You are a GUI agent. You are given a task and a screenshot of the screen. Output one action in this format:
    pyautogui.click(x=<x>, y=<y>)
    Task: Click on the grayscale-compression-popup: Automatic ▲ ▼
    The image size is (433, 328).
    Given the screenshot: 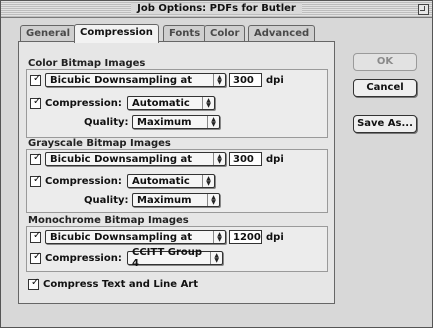 What is the action you would take?
    pyautogui.click(x=171, y=181)
    